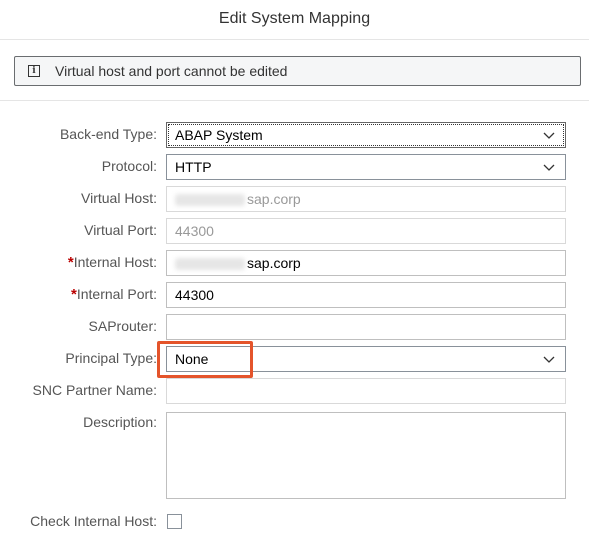 The image size is (589, 556). I want to click on protocol-label: Protocol:, so click(129, 166).